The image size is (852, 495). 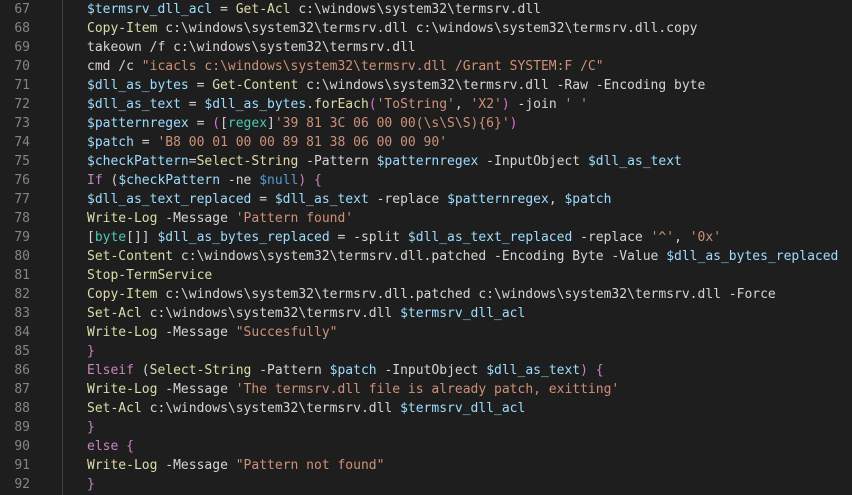 I want to click on code-line: 76 If ($checkPattern -ne $null) {, so click(x=426, y=180).